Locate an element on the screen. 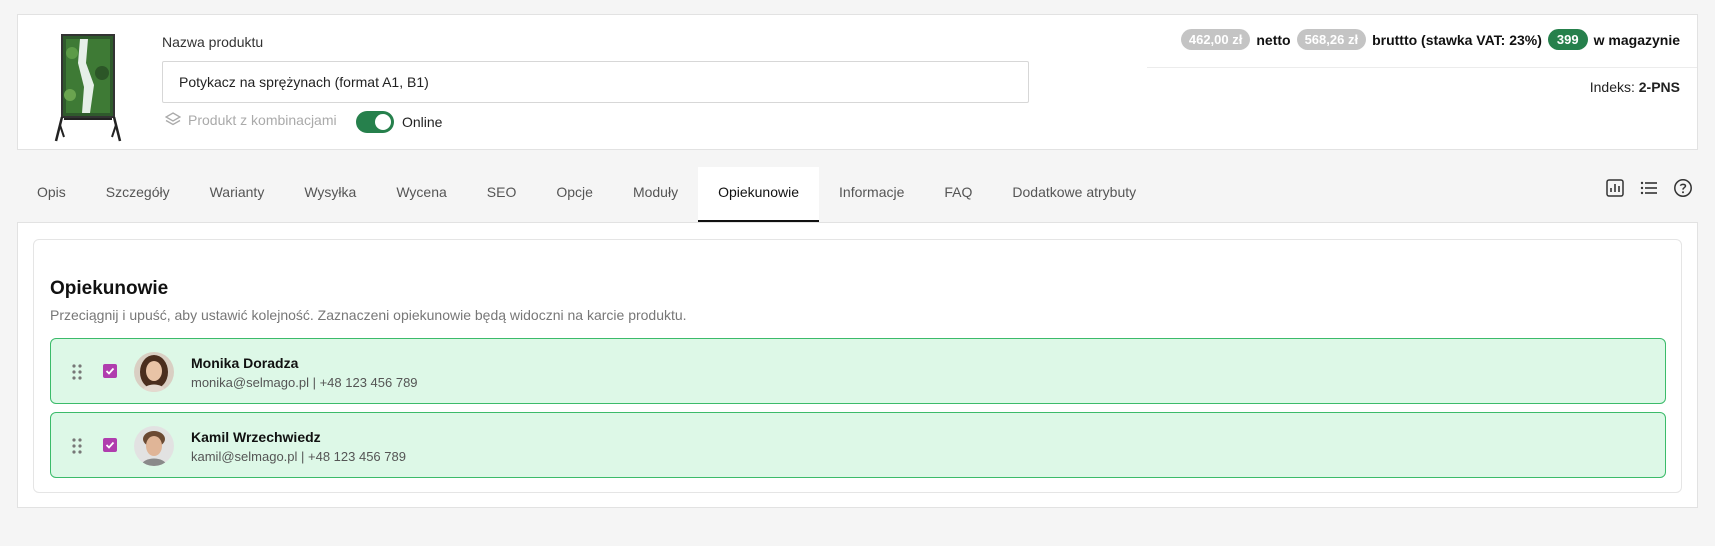 Image resolution: width=1715 pixels, height=546 pixels. combinations-label: Produkt z kombinacjami is located at coordinates (262, 120).